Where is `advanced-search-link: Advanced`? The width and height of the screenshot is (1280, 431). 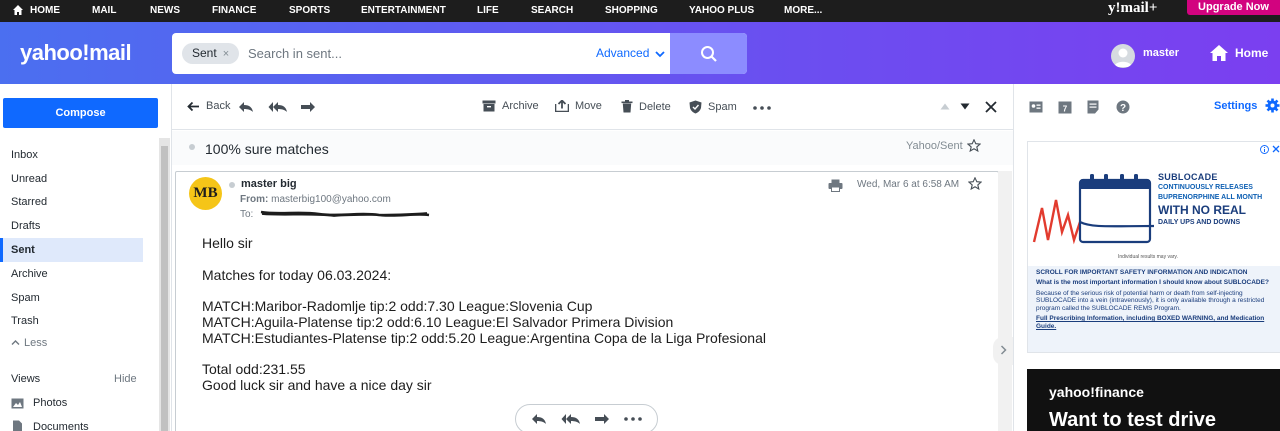 advanced-search-link: Advanced is located at coordinates (630, 53).